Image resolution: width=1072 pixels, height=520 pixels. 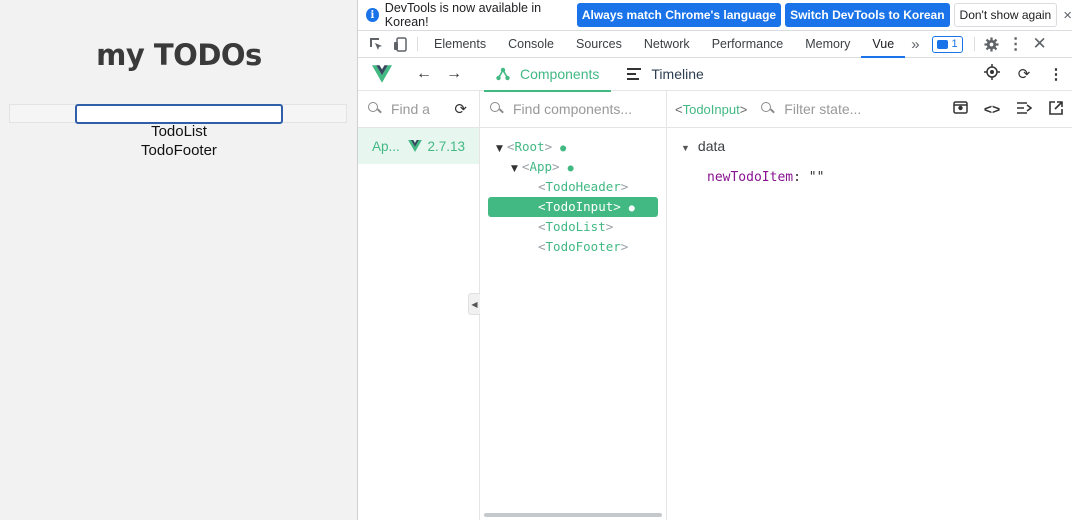 What do you see at coordinates (867, 15) in the screenshot?
I see `switch-to-korean-button: Switch DevTools to Korean` at bounding box center [867, 15].